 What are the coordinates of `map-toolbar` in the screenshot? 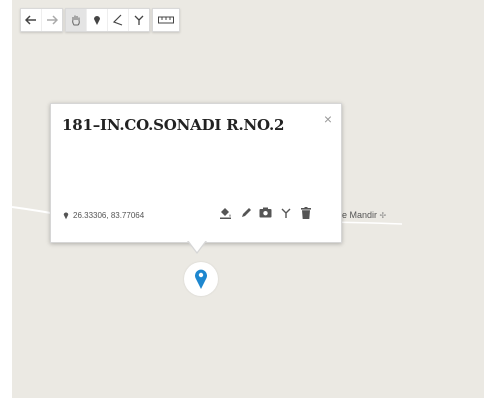 It's located at (100, 20).